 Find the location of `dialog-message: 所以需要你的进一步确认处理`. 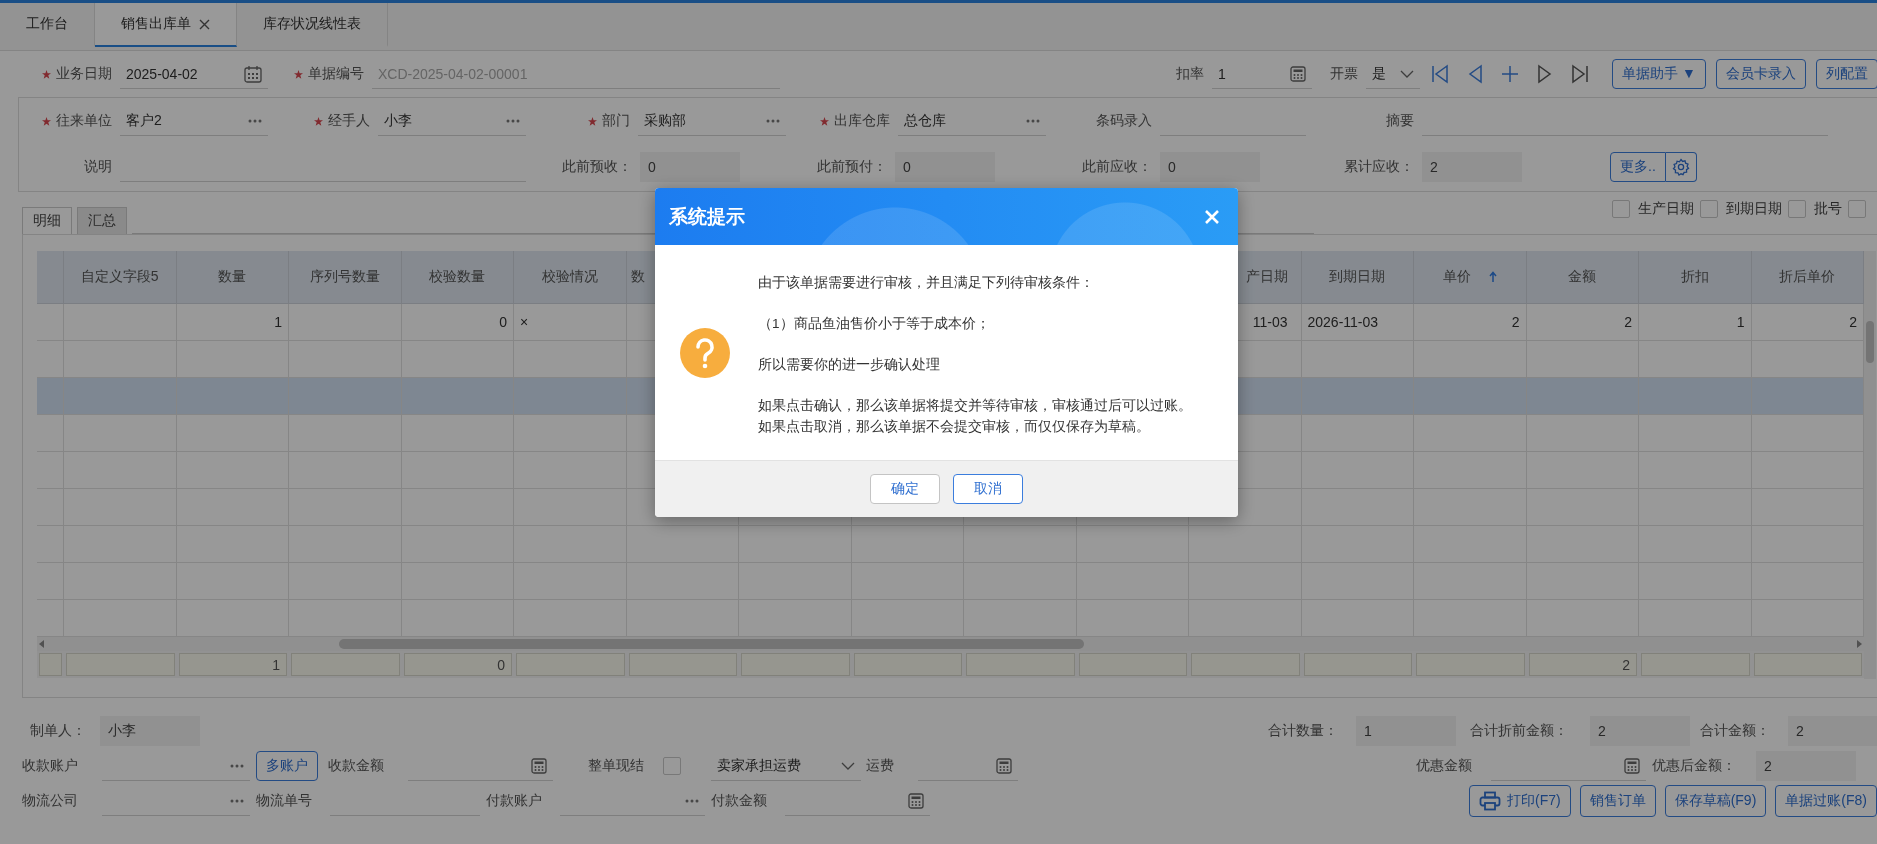

dialog-message: 所以需要你的进一步确认处理 is located at coordinates (849, 365).